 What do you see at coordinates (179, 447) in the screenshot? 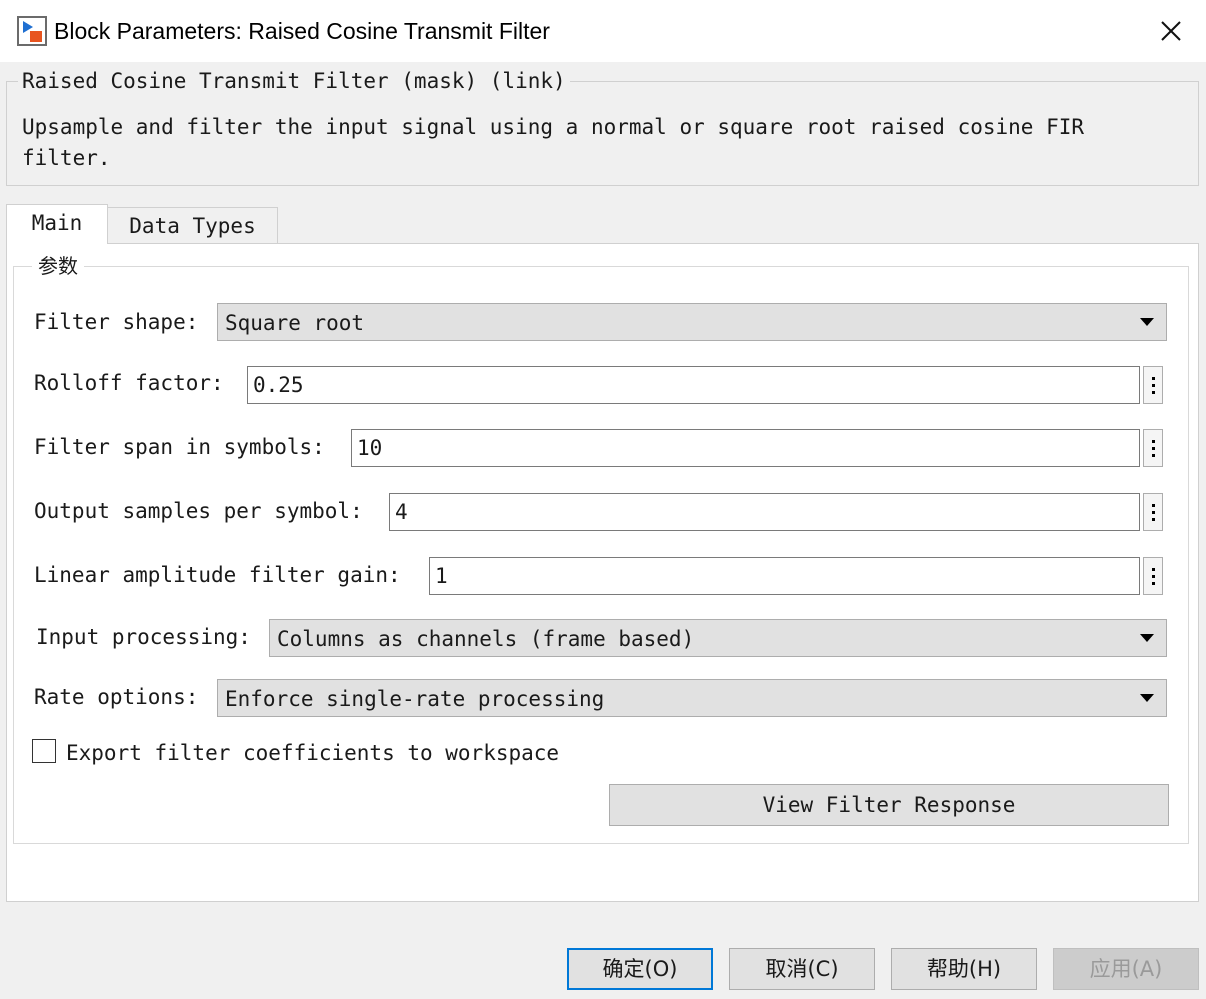
I see `filter-span-label: Filter span in symbols:` at bounding box center [179, 447].